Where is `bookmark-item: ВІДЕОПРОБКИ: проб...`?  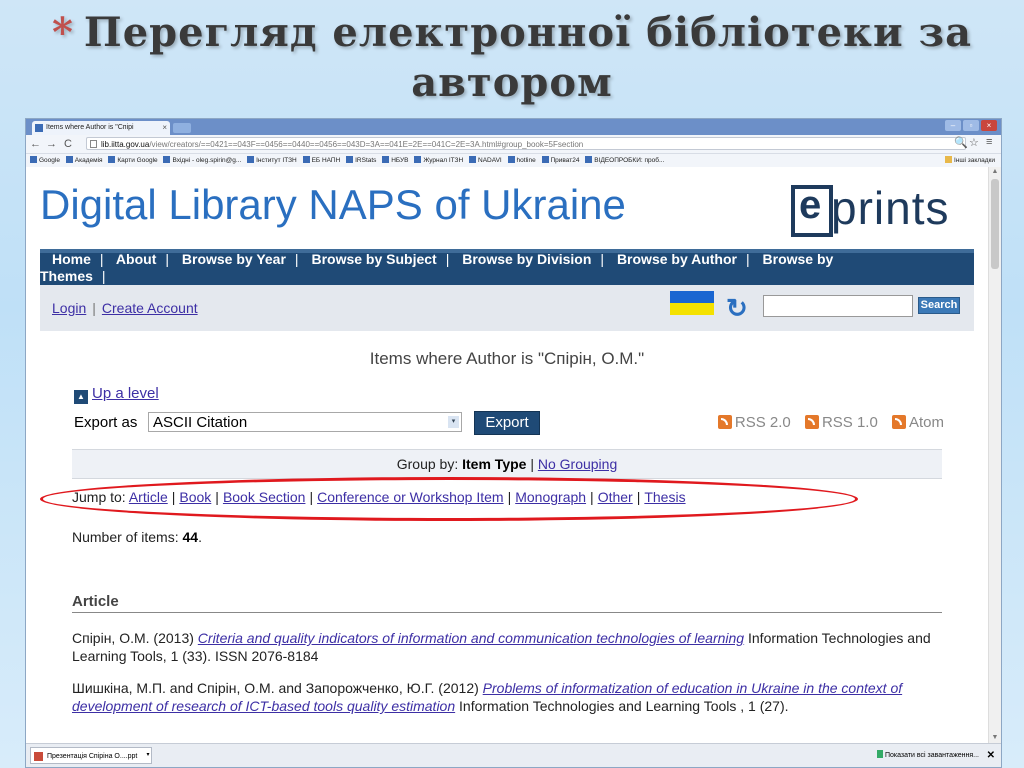
bookmark-item: ВІДЕОПРОБКИ: проб... is located at coordinates (624, 160).